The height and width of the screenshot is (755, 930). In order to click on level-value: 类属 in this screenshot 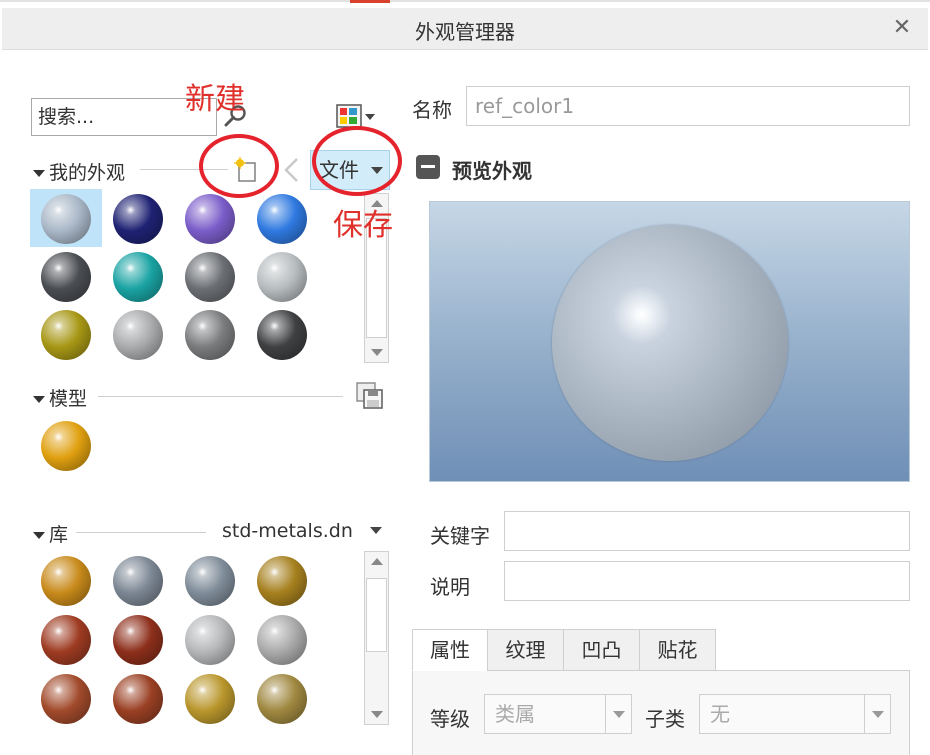, I will do `click(515, 714)`.